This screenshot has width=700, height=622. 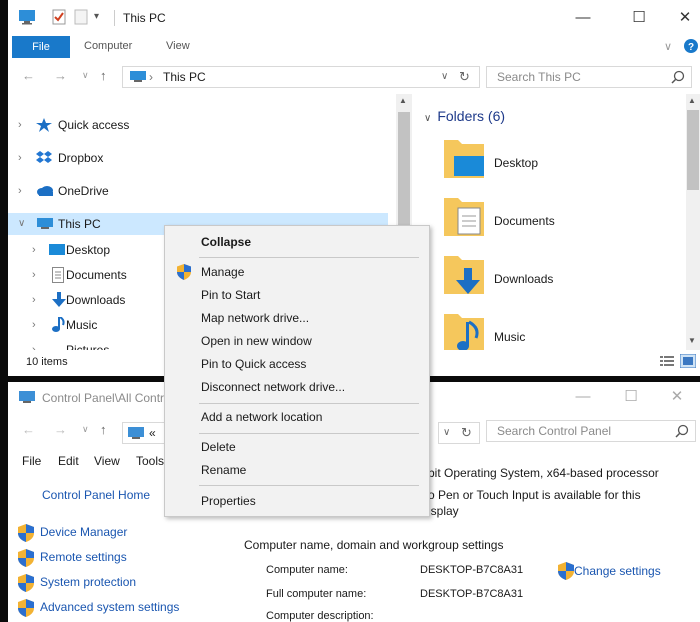 What do you see at coordinates (297, 417) in the screenshot?
I see `menu-item-add-network-location: Add a network location` at bounding box center [297, 417].